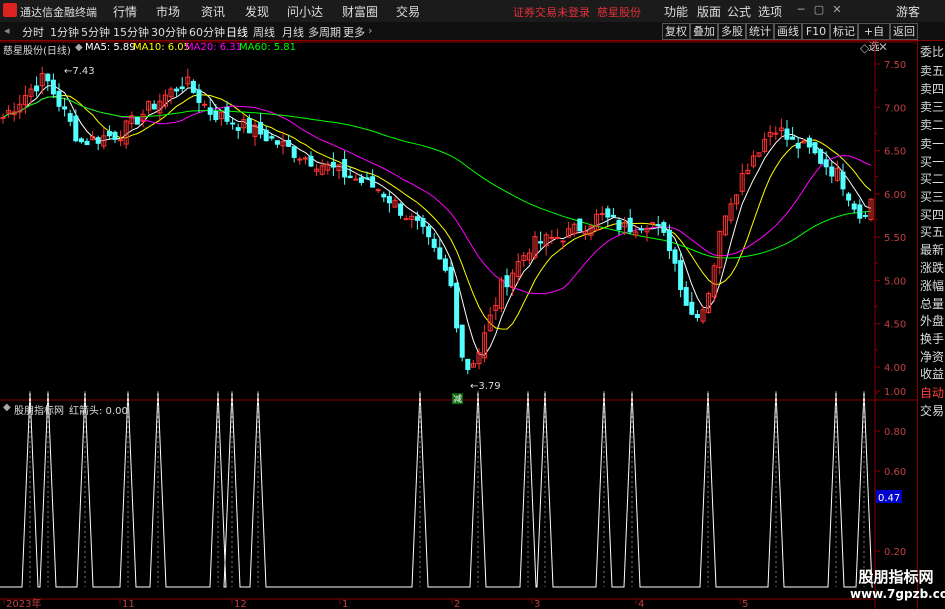  I want to click on trade-login-status: 证券交易未登录 慈星股份, so click(577, 12).